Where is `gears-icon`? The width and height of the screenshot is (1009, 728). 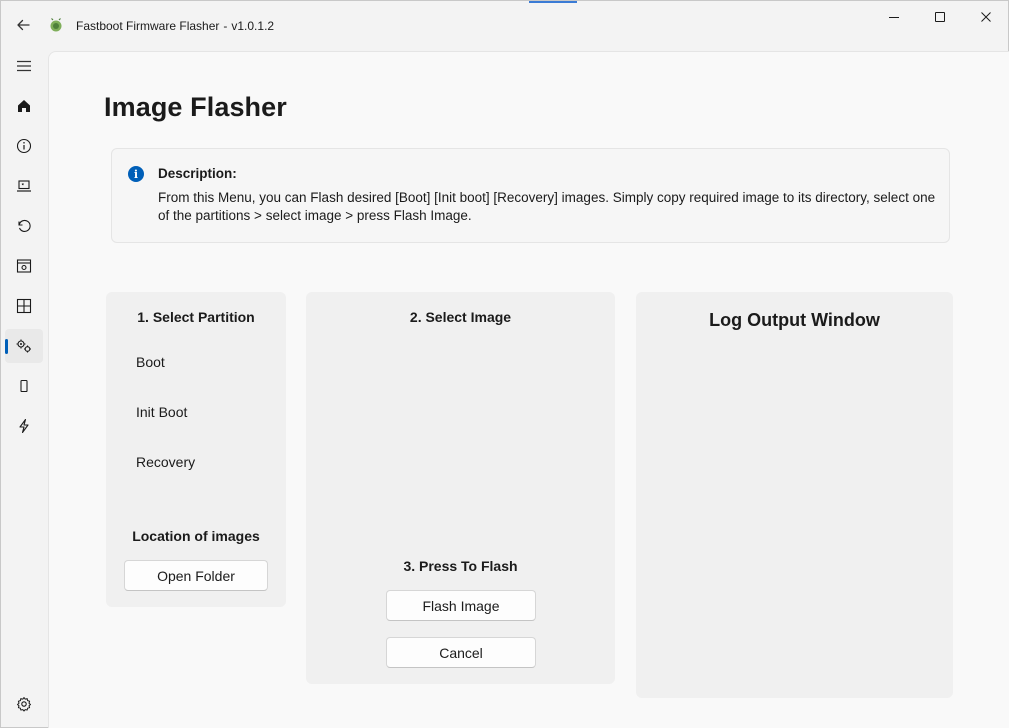
gears-icon is located at coordinates (23, 346).